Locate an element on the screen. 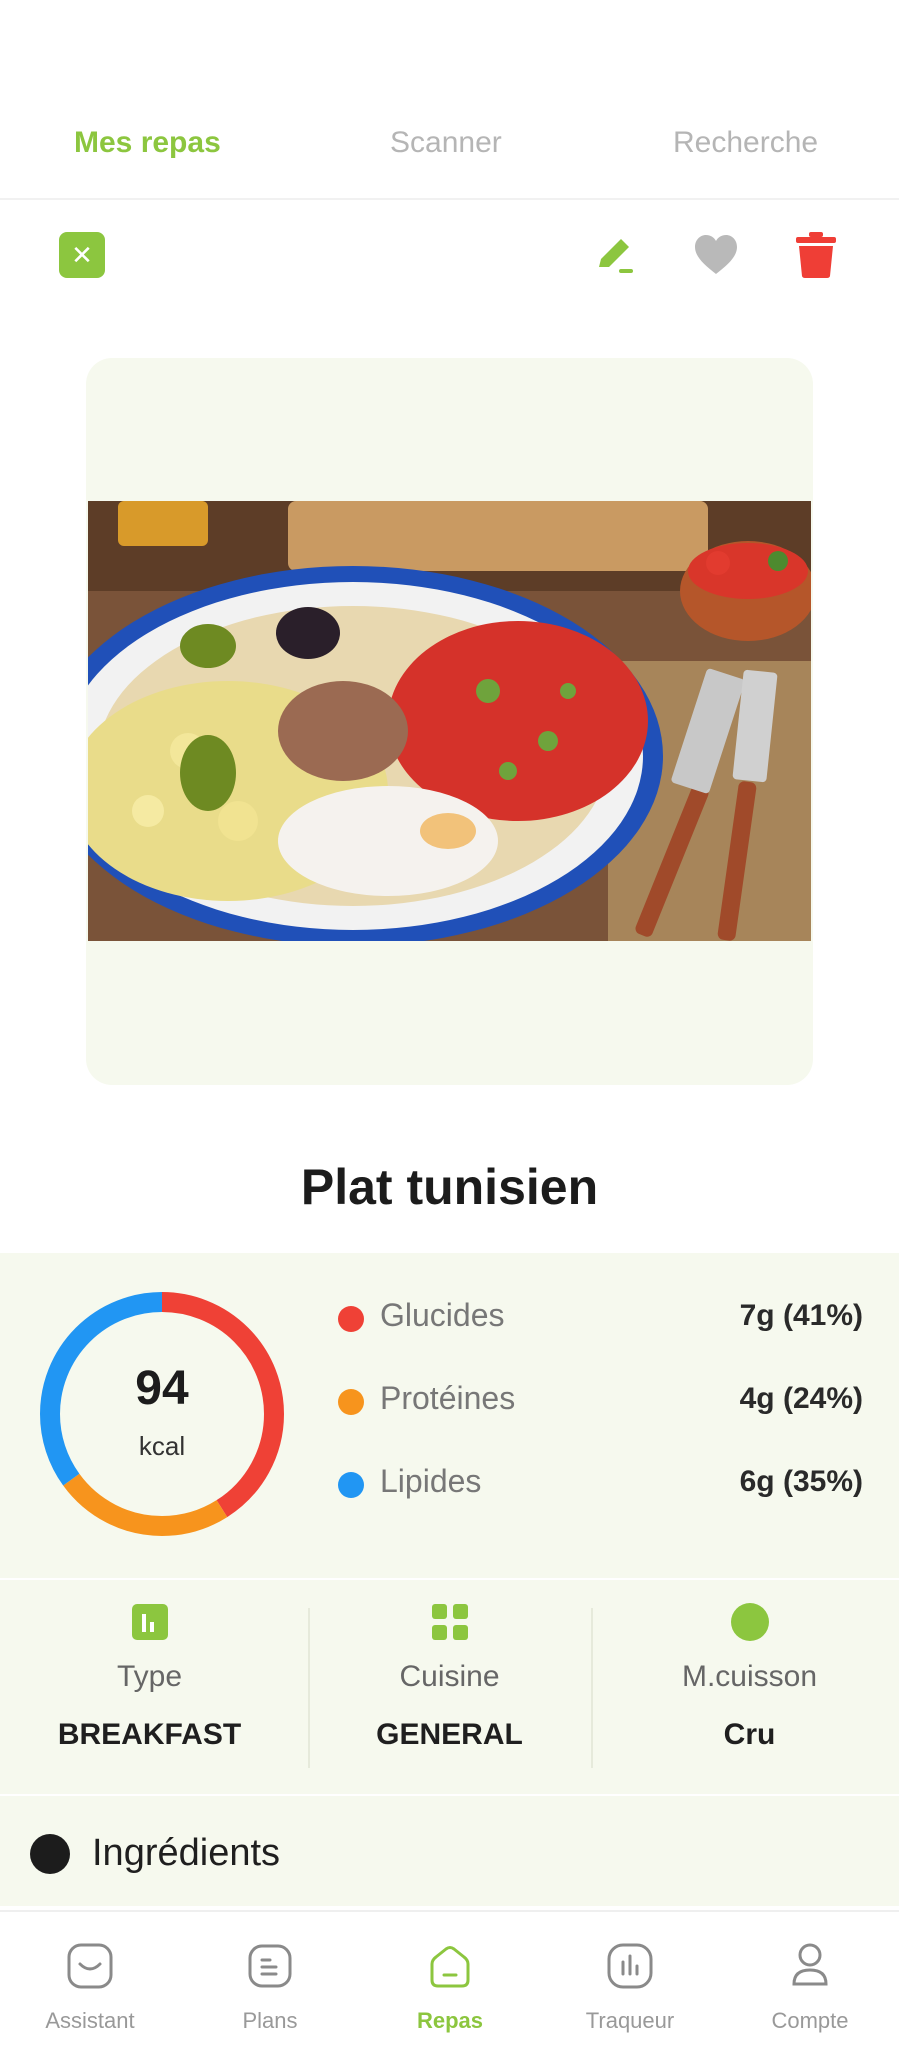  macro-name: Lipides is located at coordinates (431, 1481).